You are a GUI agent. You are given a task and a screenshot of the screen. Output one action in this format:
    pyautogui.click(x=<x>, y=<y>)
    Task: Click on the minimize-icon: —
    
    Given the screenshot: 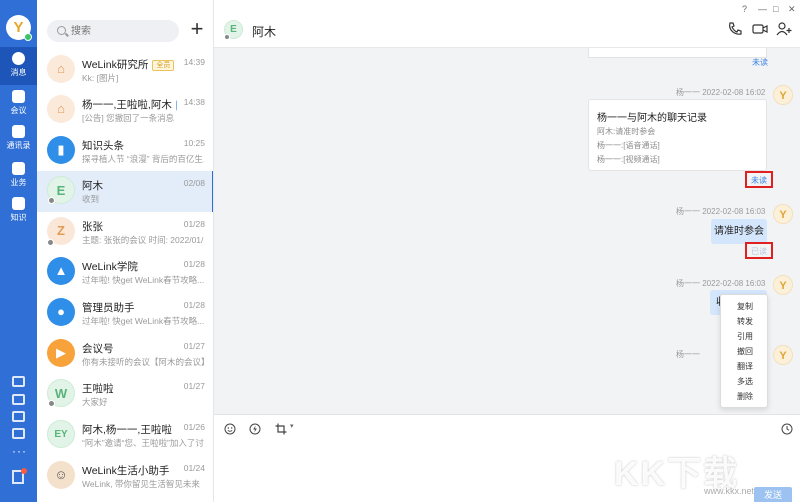 What is the action you would take?
    pyautogui.click(x=762, y=9)
    